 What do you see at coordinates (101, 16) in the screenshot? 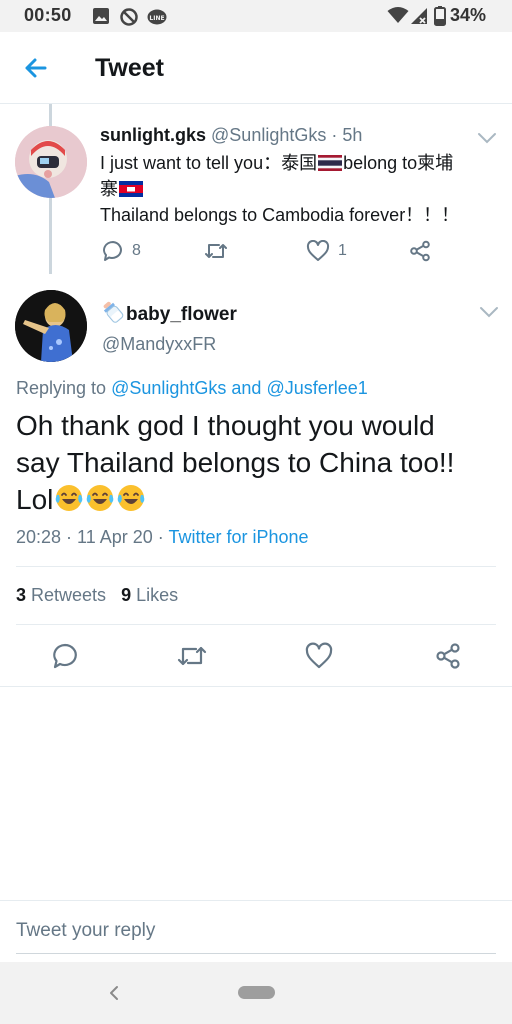
I see `image-icon` at bounding box center [101, 16].